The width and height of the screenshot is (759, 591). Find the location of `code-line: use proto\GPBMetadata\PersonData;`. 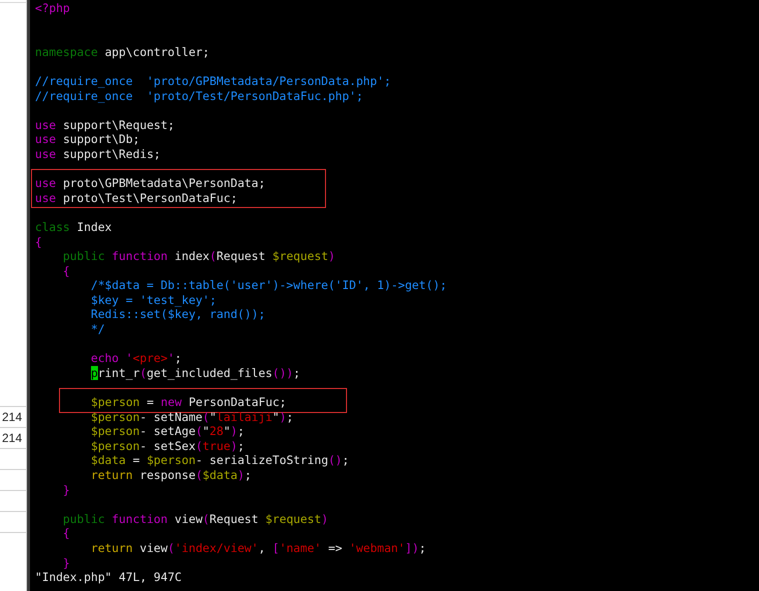

code-line: use proto\GPBMetadata\PersonData; is located at coordinates (150, 183).